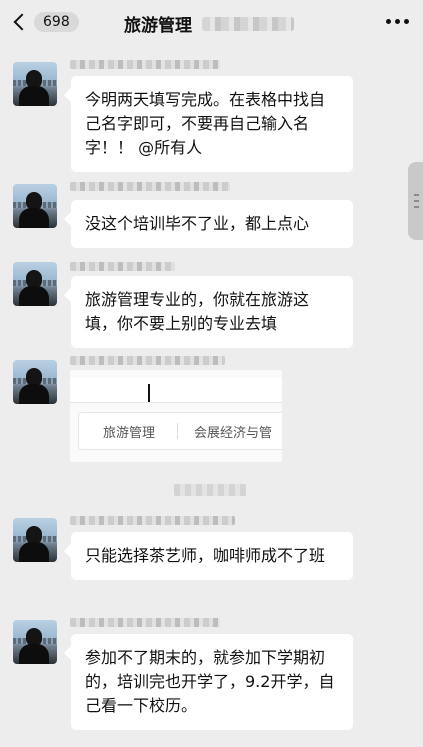  Describe the element at coordinates (180, 431) in the screenshot. I see `major-options-bar: 旅游管理 会展经济与管` at that location.